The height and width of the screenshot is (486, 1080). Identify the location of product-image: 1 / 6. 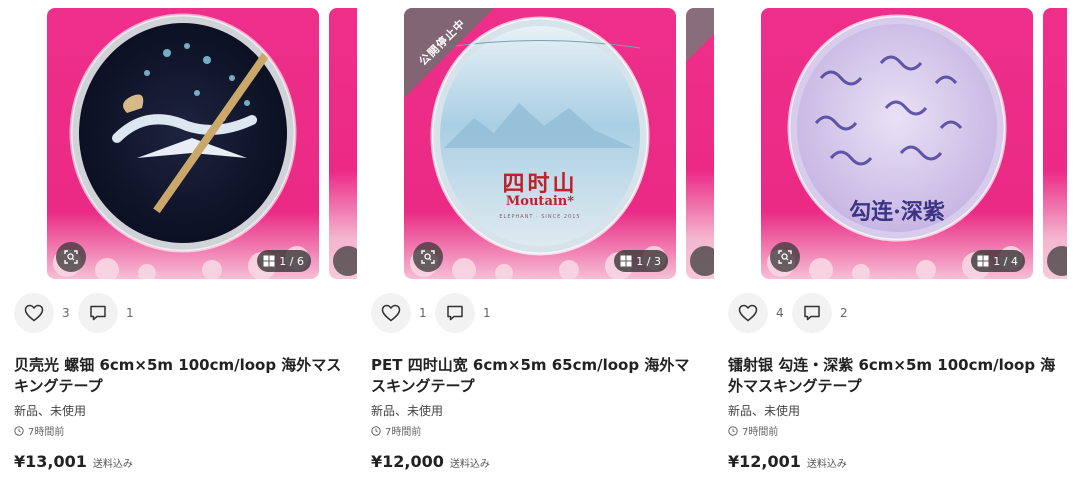
(183, 143).